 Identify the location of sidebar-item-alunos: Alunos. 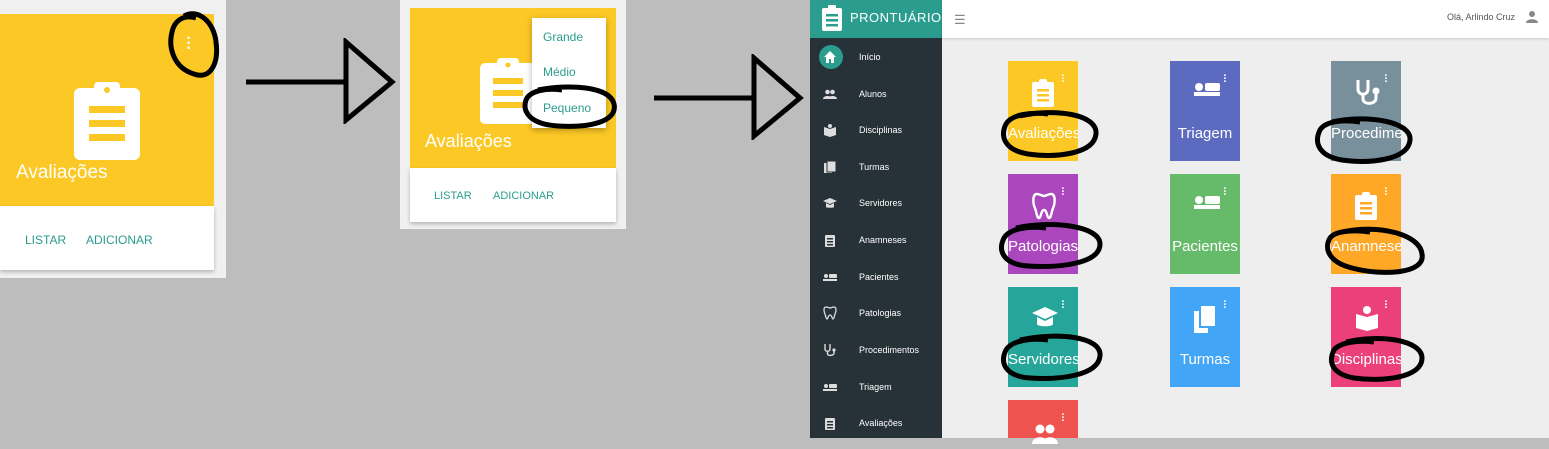
(876, 94).